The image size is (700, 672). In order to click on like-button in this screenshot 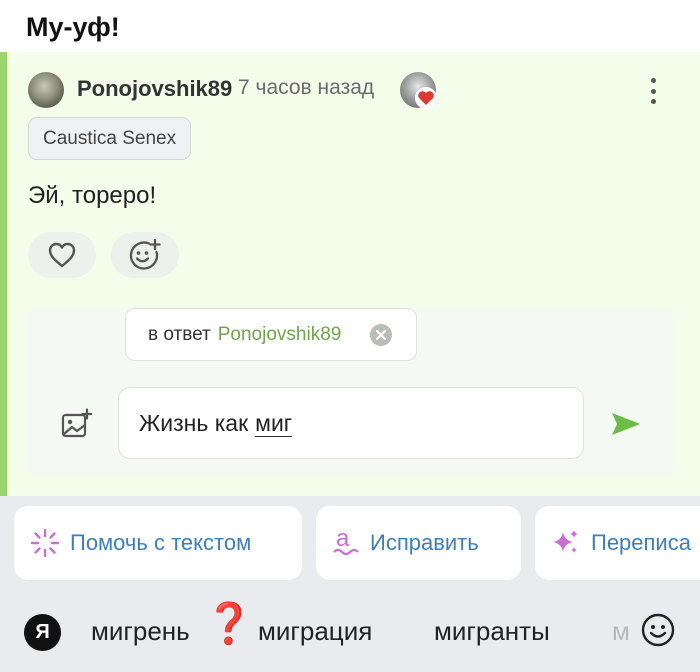, I will do `click(62, 255)`.